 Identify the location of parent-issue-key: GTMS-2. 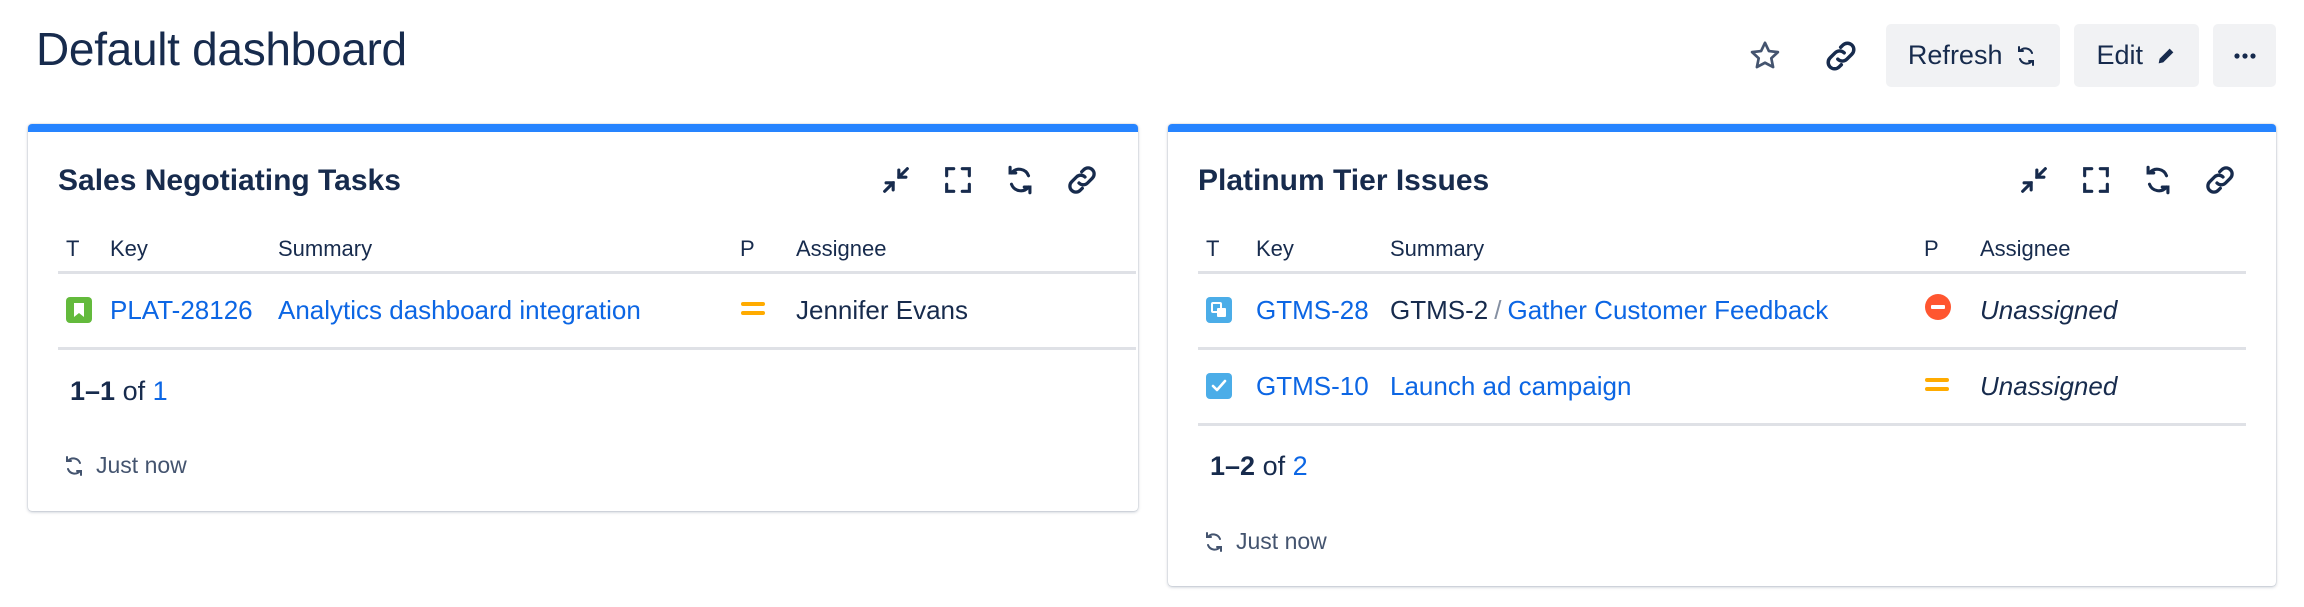
(1439, 310).